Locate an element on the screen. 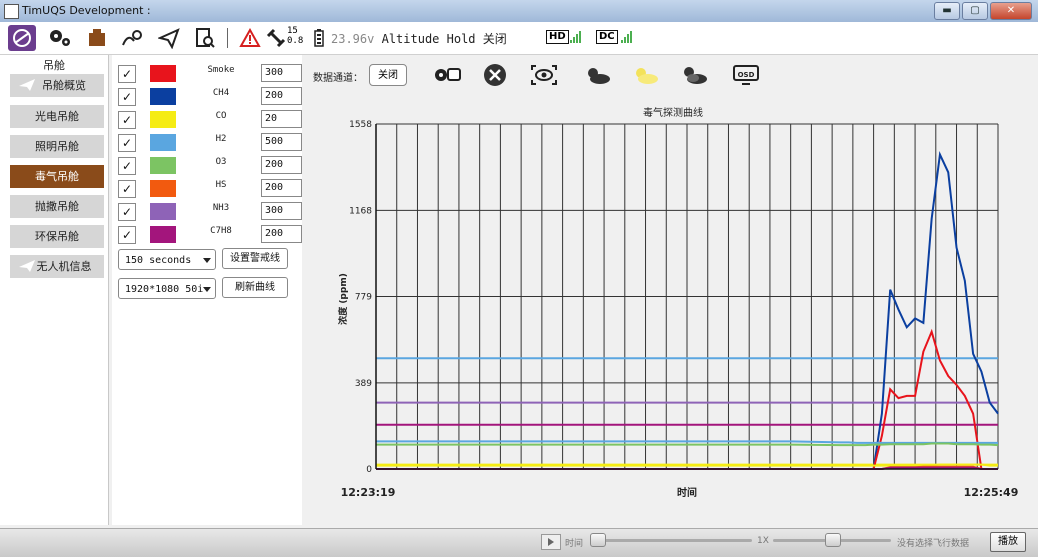  battery-status is located at coordinates (319, 38).